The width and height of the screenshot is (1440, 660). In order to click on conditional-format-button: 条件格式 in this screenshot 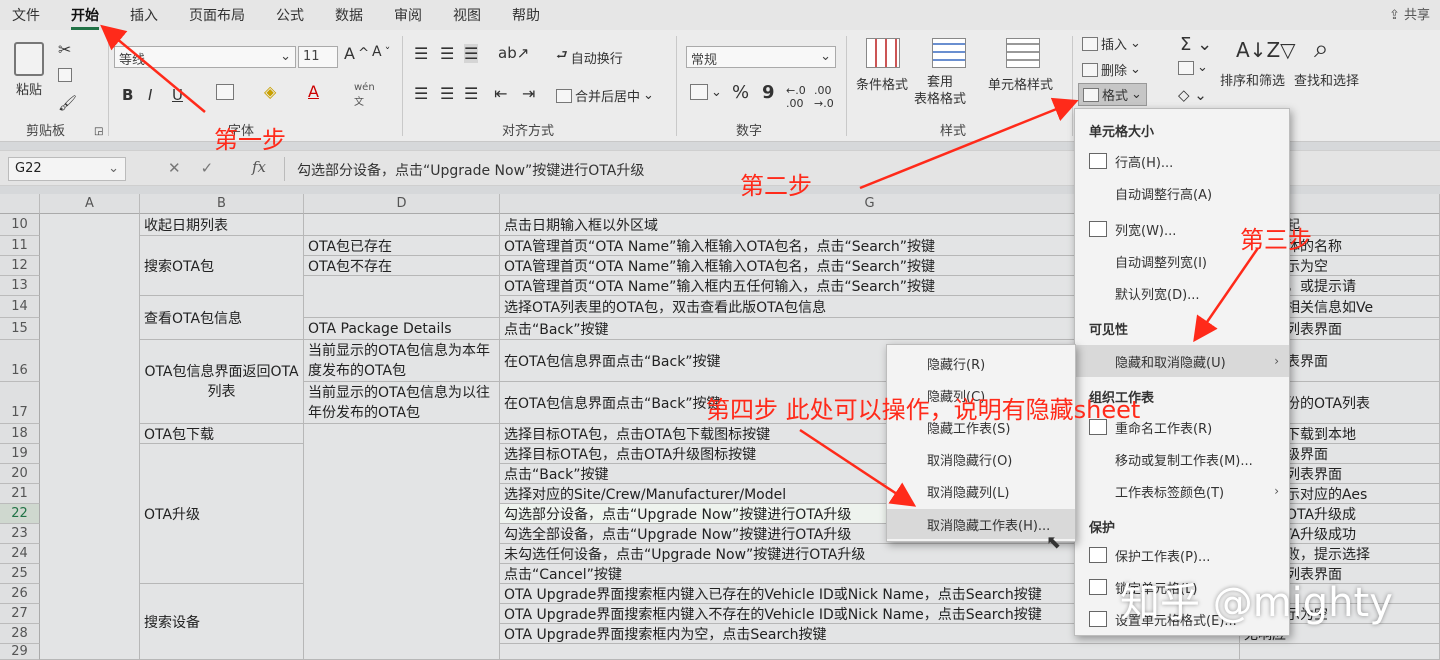, I will do `click(882, 83)`.